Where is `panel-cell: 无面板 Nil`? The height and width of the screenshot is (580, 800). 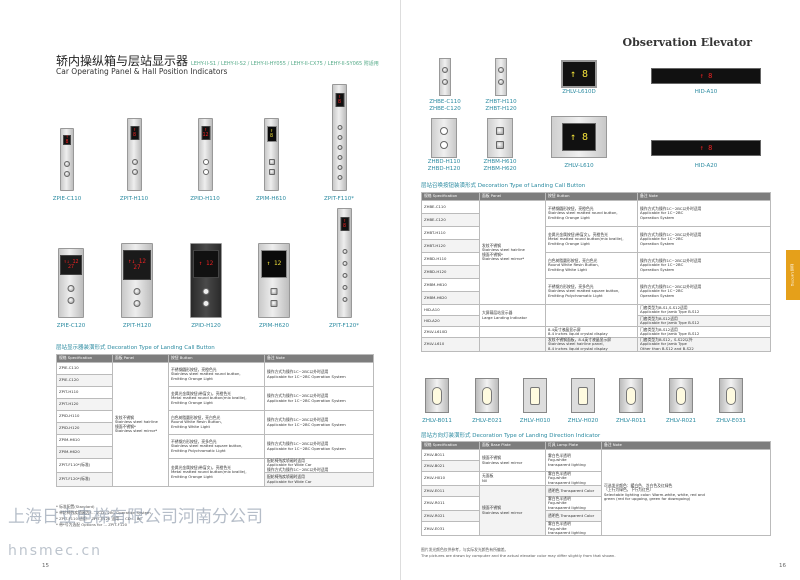
panel-cell: 无面板 Nil is located at coordinates (512, 478).